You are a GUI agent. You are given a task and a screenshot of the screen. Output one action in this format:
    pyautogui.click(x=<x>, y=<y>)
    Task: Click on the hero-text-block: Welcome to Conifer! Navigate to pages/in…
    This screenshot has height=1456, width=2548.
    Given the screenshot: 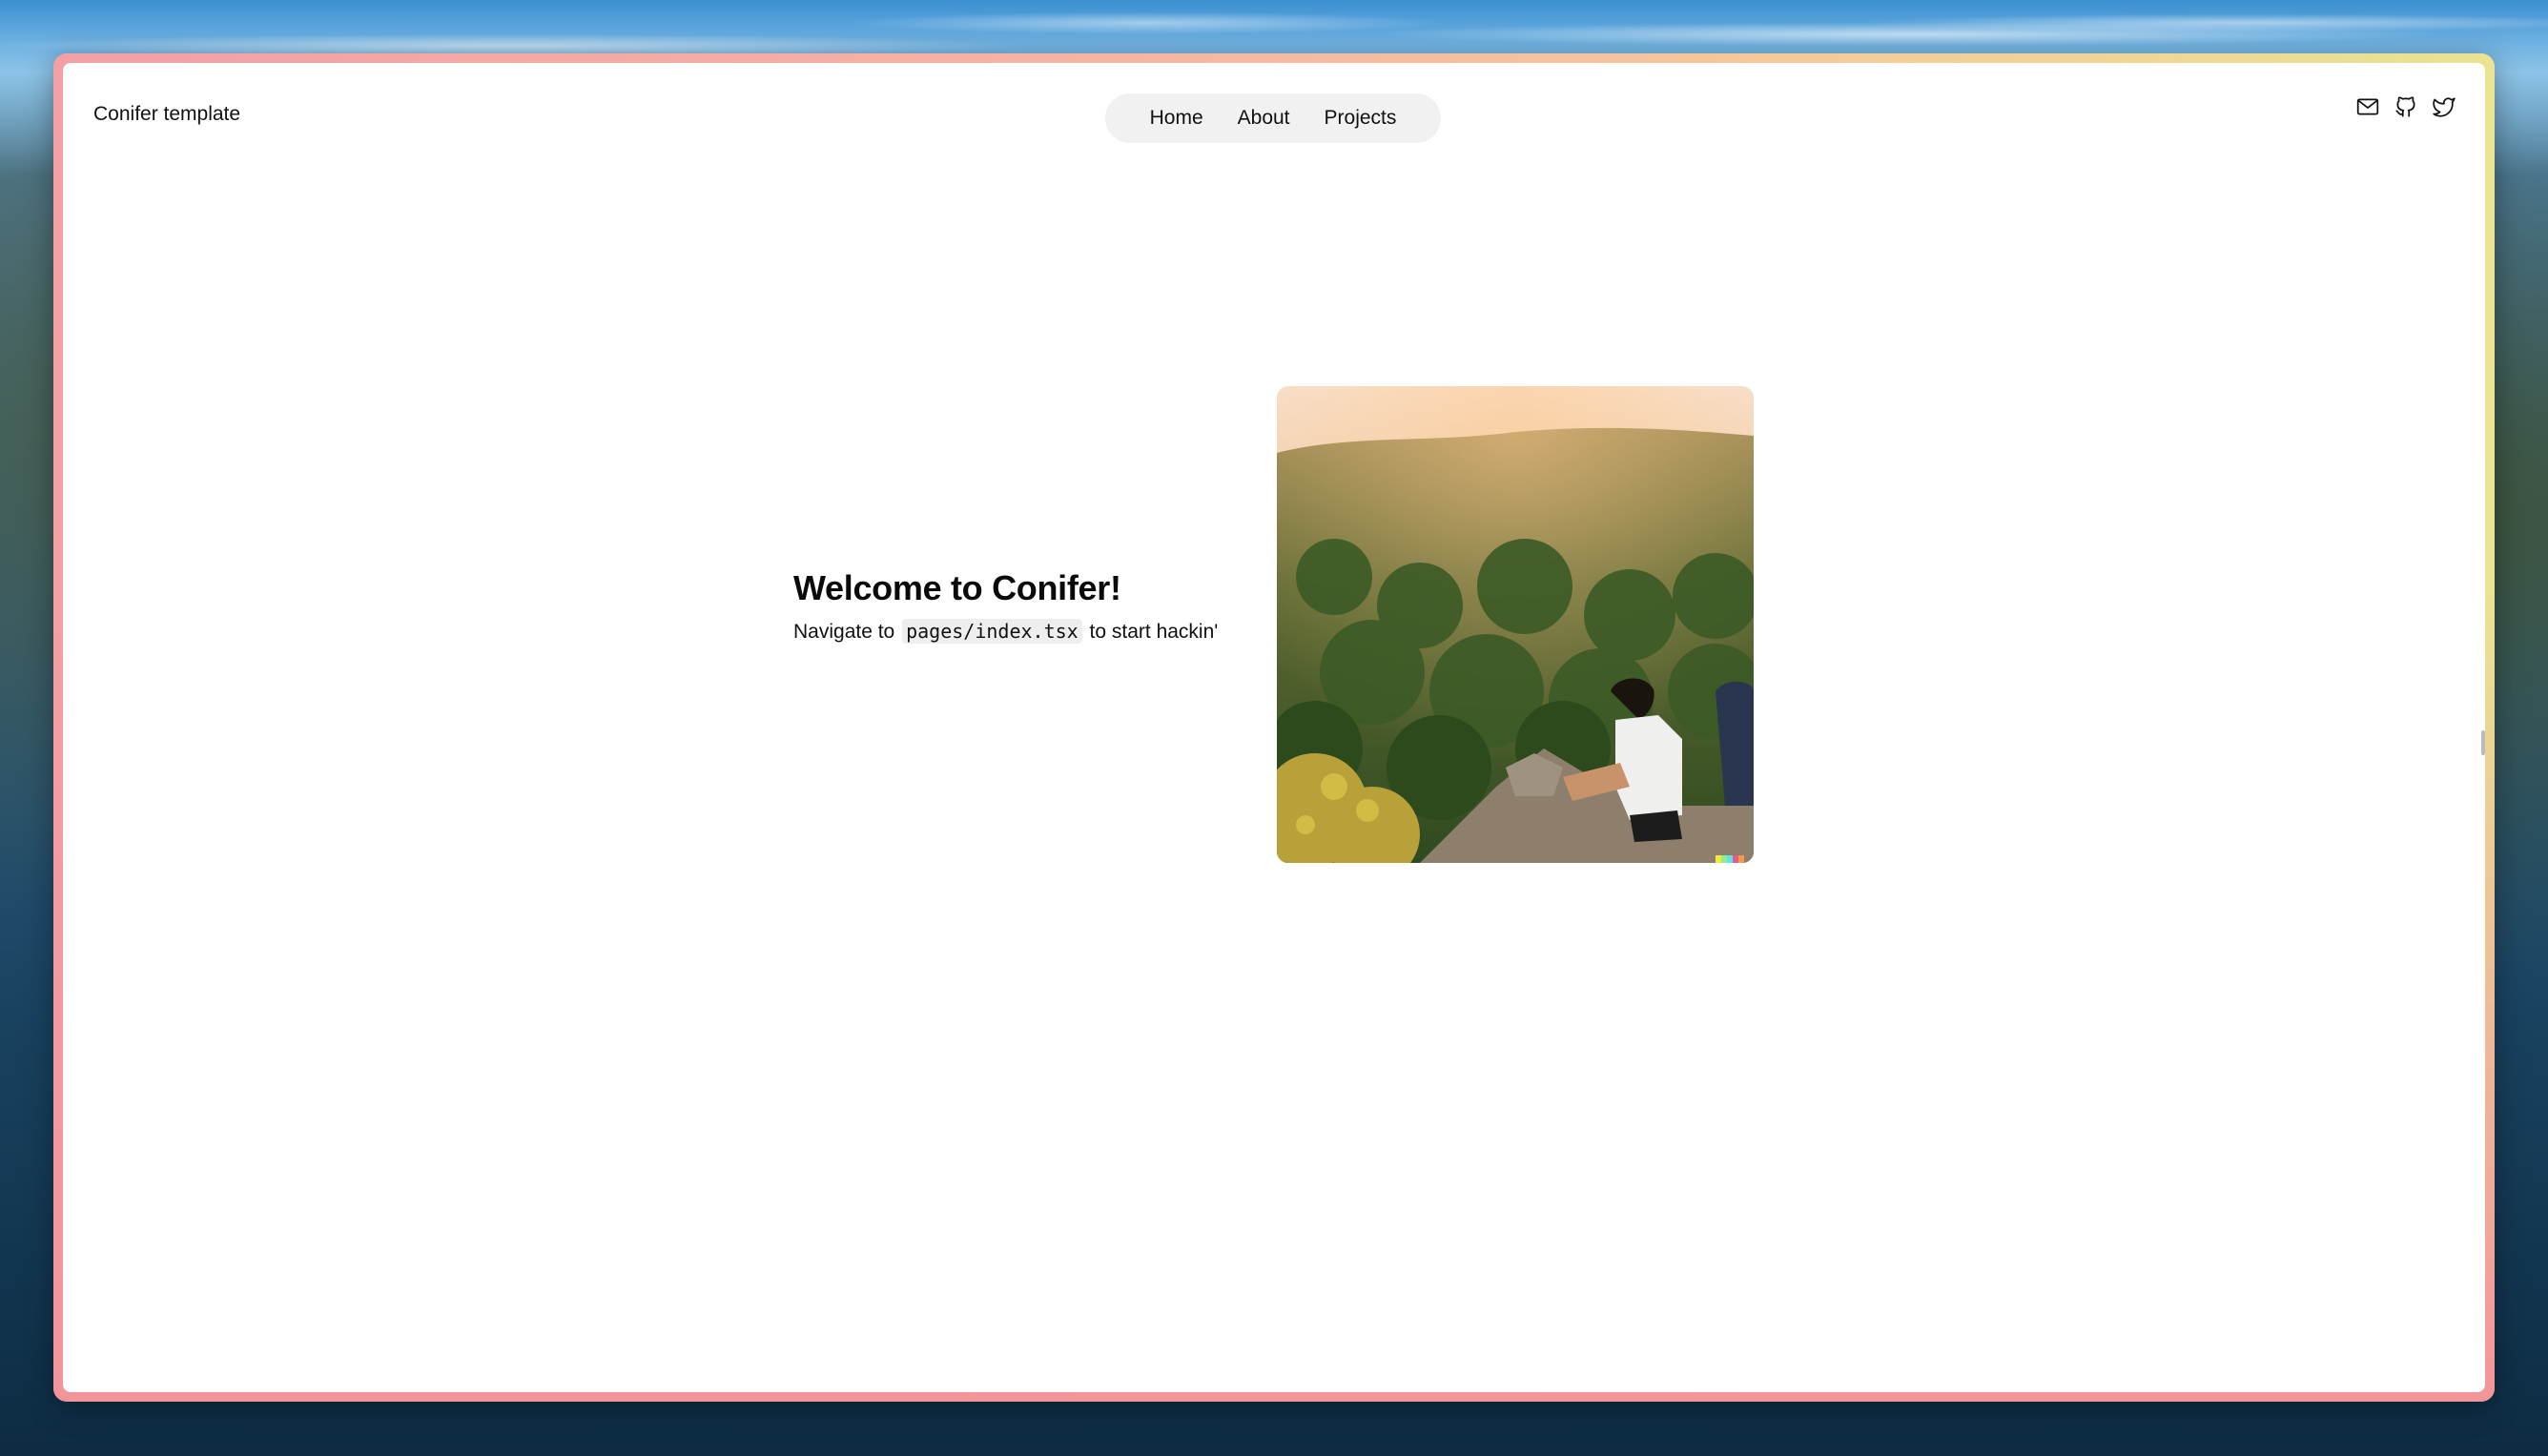 What is the action you would take?
    pyautogui.click(x=1031, y=606)
    